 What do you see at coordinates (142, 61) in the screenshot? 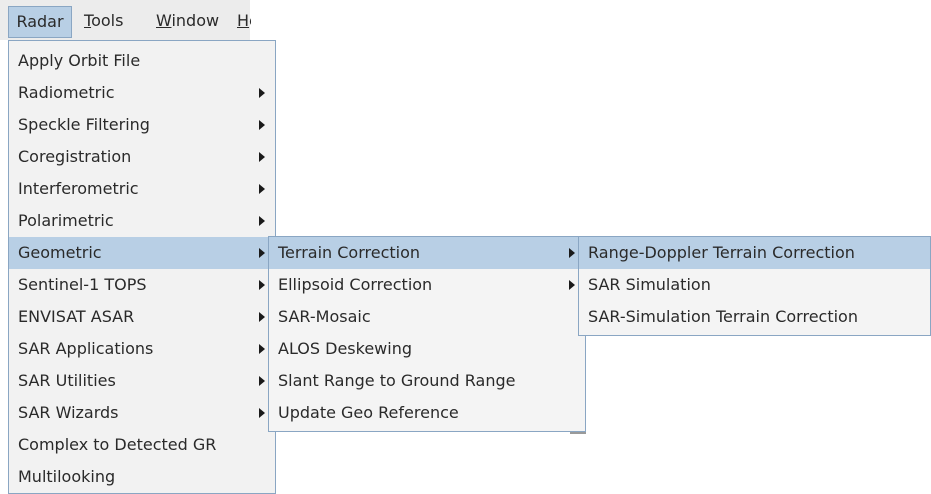
I see `menu-item-apply-orbit-file: Apply Orbit File` at bounding box center [142, 61].